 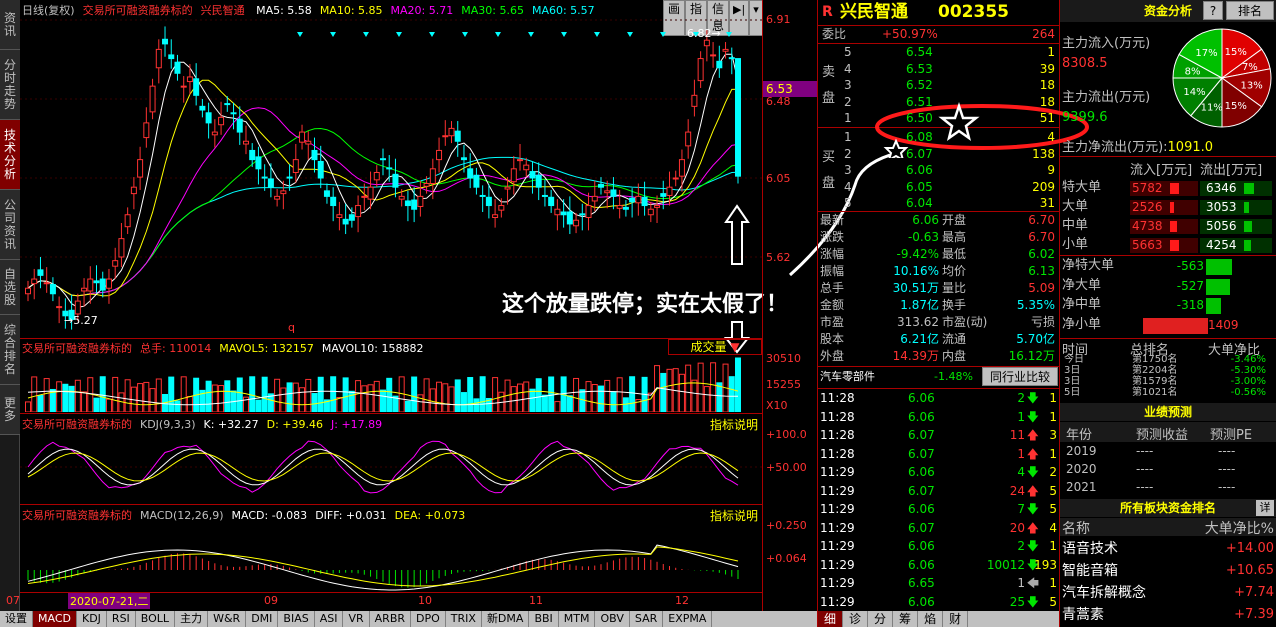 What do you see at coordinates (10, 350) in the screenshot?
I see `left-tab-5: 综合排名` at bounding box center [10, 350].